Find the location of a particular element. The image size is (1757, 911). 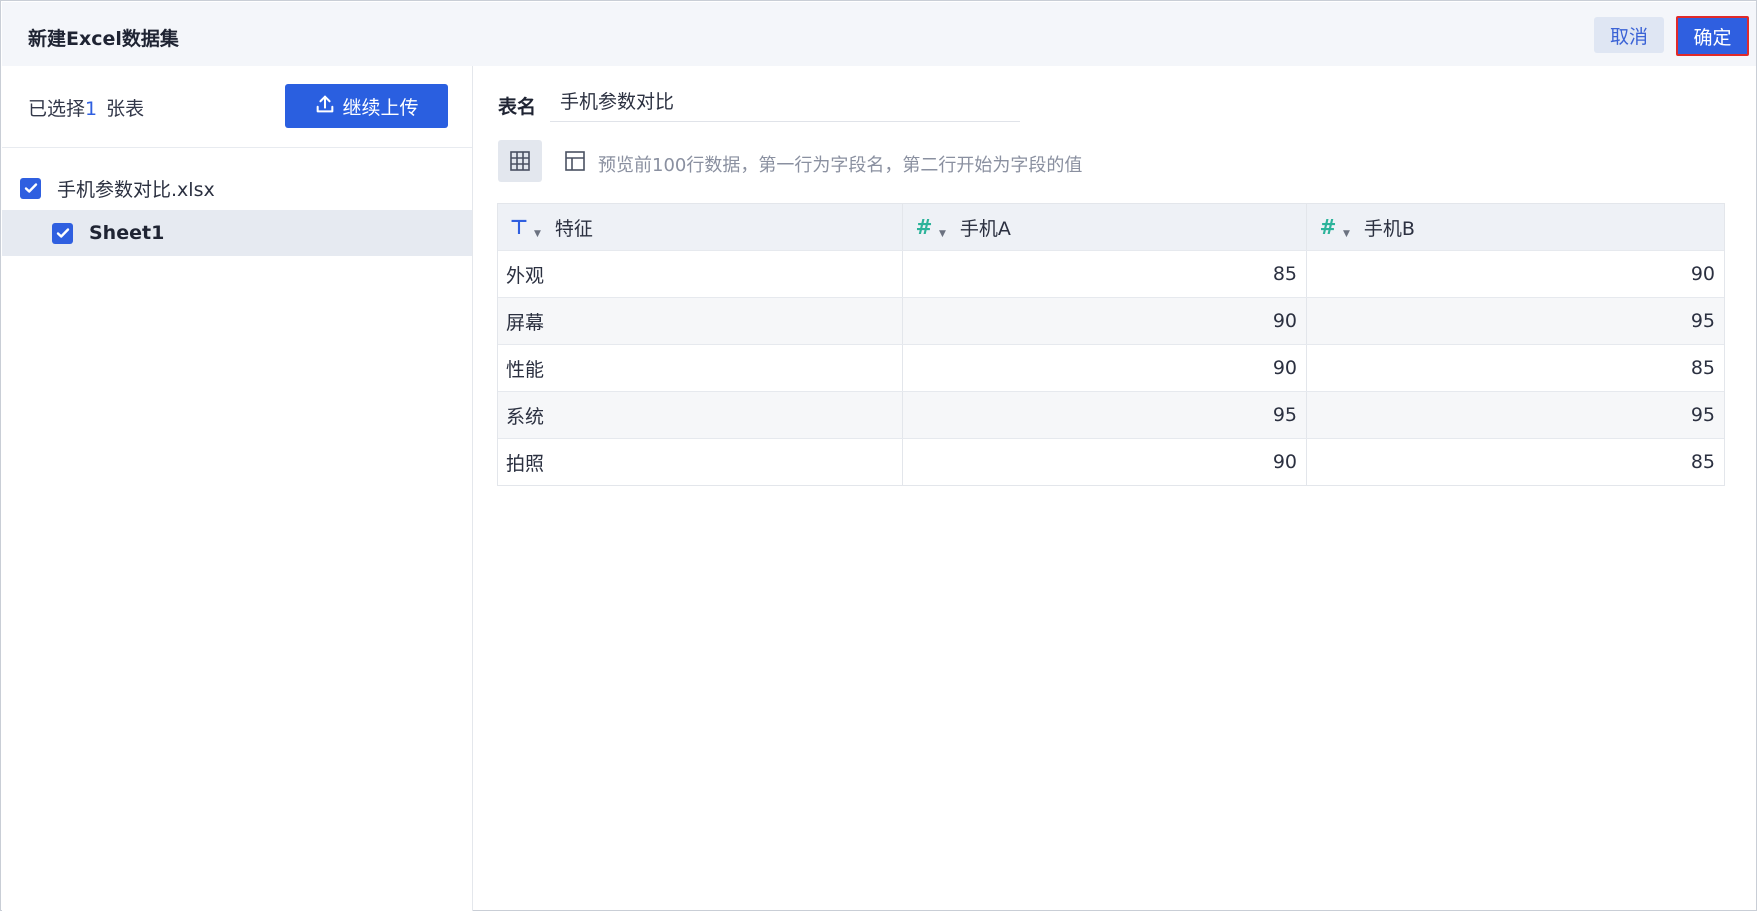

column-header-phone-b: # ▼ 手机B is located at coordinates (1515, 227).